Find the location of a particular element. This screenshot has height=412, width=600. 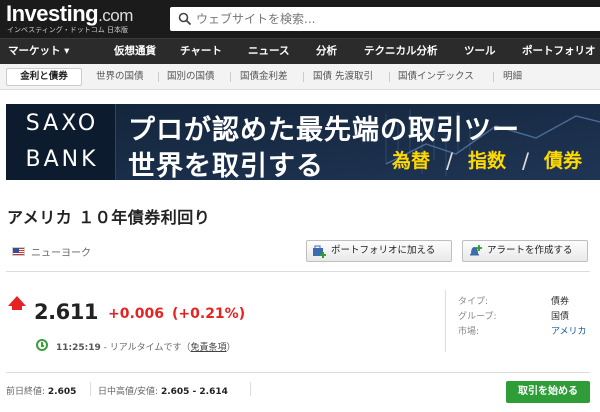

nav-charts: チャート is located at coordinates (201, 51).